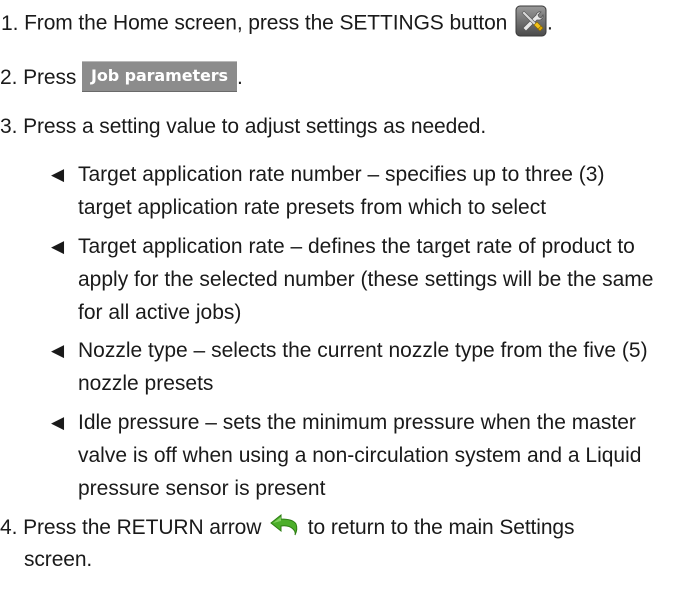  I want to click on step-2-period: ., so click(239, 78).